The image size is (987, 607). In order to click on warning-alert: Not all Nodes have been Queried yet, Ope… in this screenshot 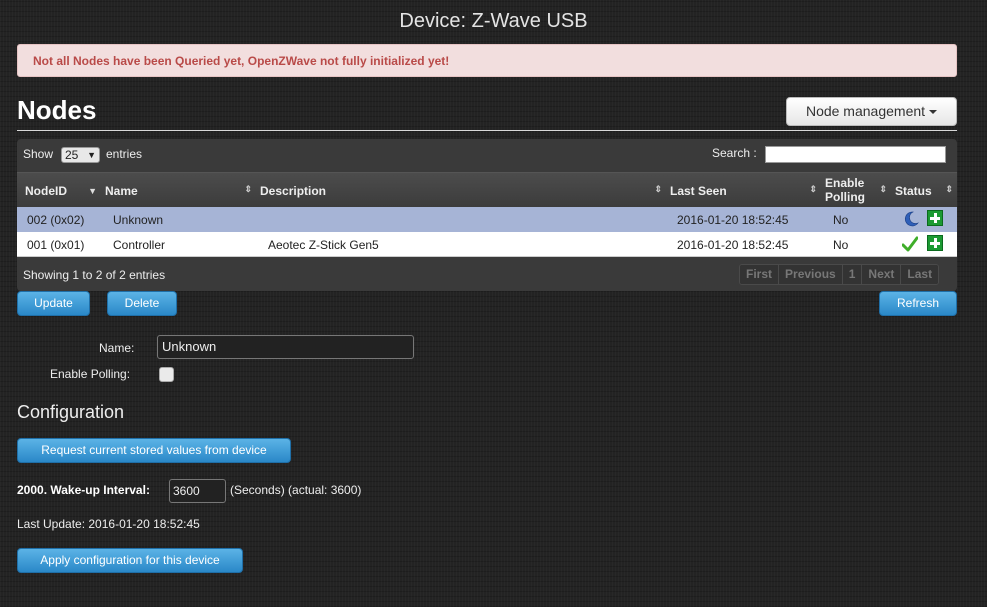, I will do `click(487, 60)`.